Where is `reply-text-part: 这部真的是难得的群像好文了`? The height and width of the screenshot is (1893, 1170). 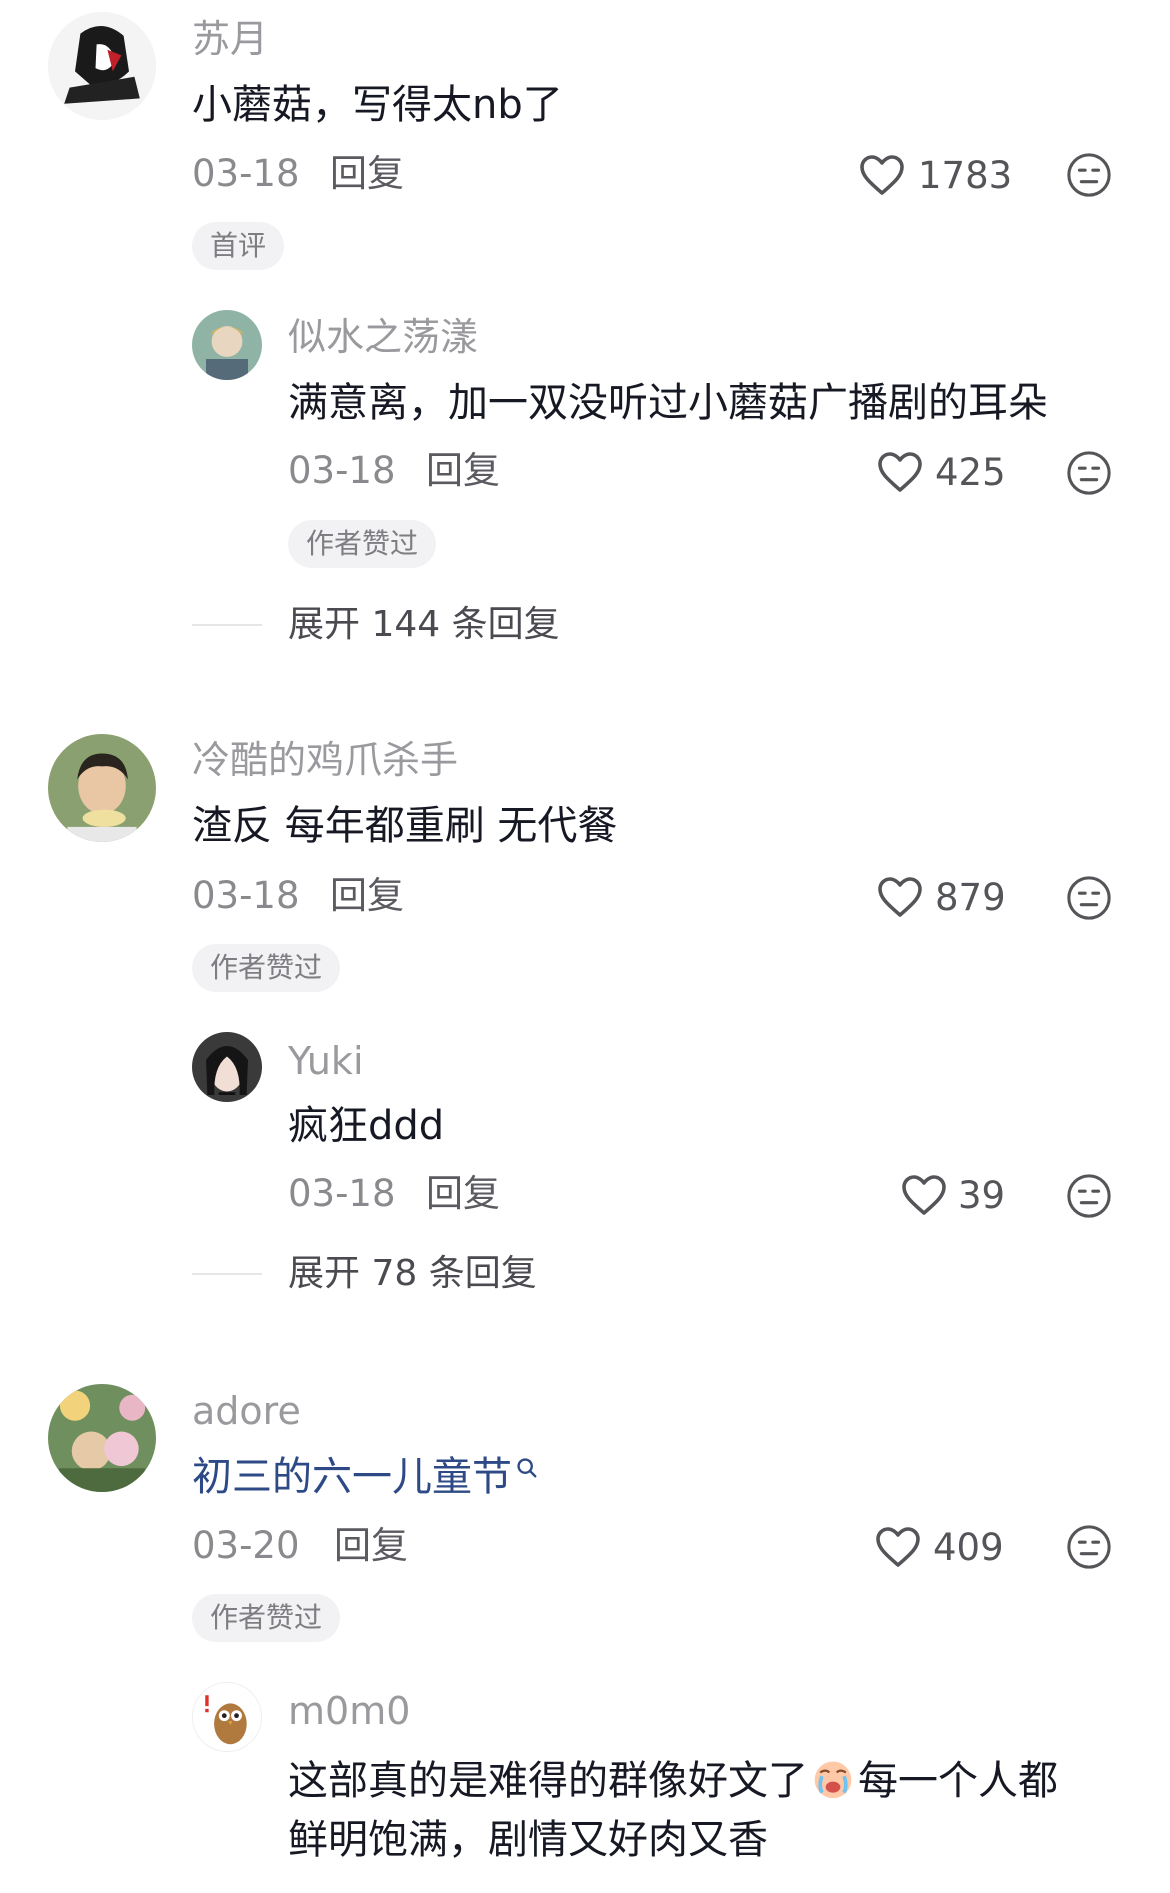
reply-text-part: 这部真的是难得的群像好文了 is located at coordinates (548, 1781).